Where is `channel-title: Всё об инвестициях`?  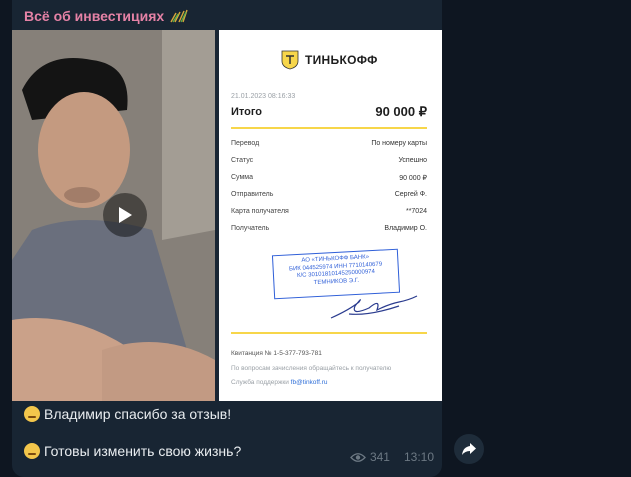 channel-title: Всё об инвестициях is located at coordinates (106, 16).